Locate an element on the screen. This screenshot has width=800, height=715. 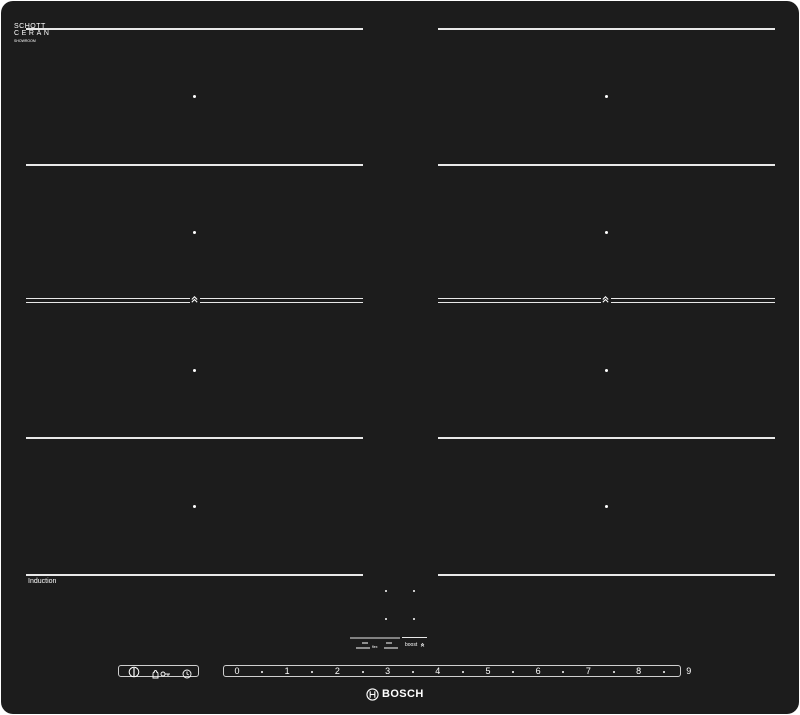
flex-label: flex is located at coordinates (375, 647).